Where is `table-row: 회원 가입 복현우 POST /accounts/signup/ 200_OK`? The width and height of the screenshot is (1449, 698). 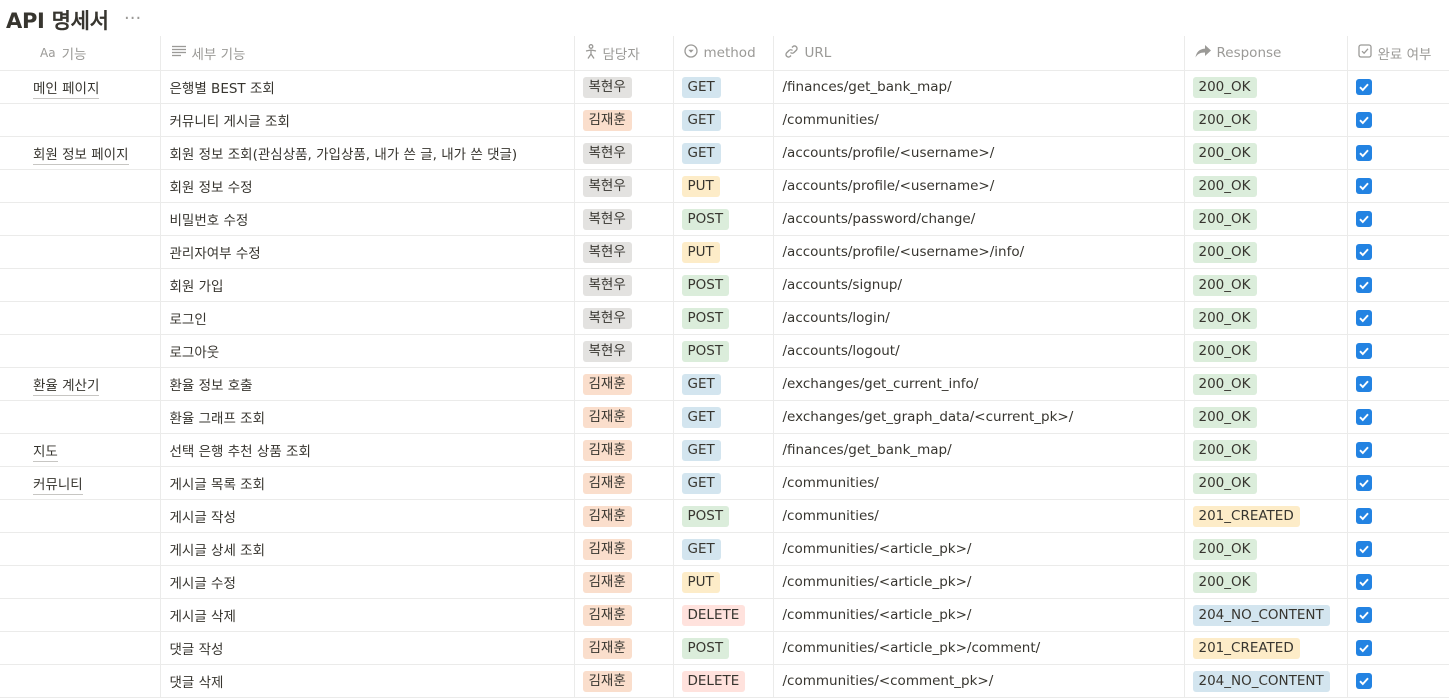
table-row: 회원 가입 복현우 POST /accounts/signup/ 200_OK is located at coordinates (724, 285).